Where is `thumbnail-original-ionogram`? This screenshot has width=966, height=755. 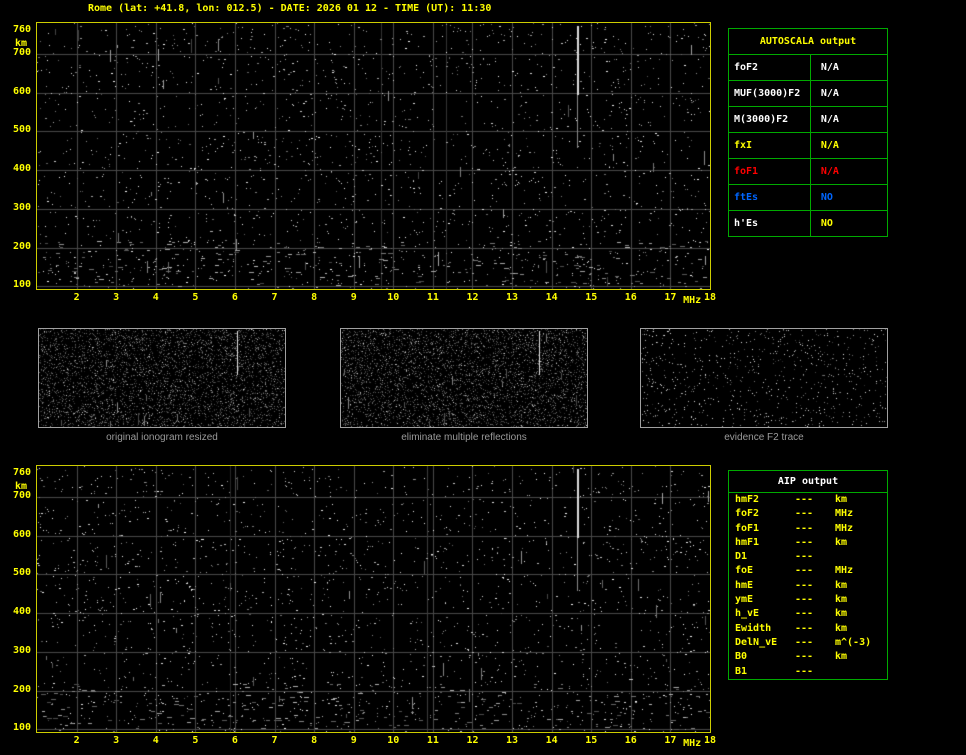 thumbnail-original-ionogram is located at coordinates (162, 378).